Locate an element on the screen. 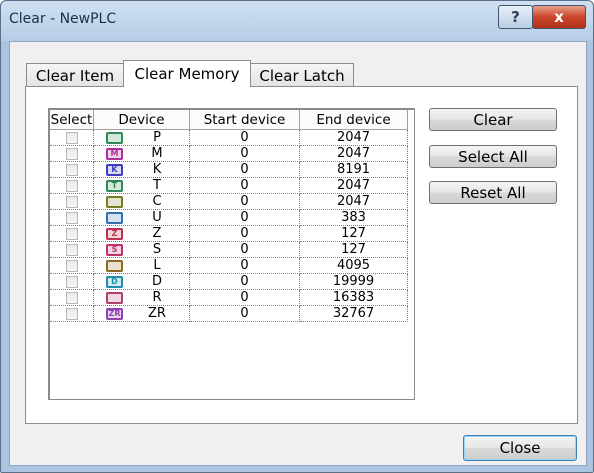 The image size is (594, 473). device-cell: TT is located at coordinates (142, 186).